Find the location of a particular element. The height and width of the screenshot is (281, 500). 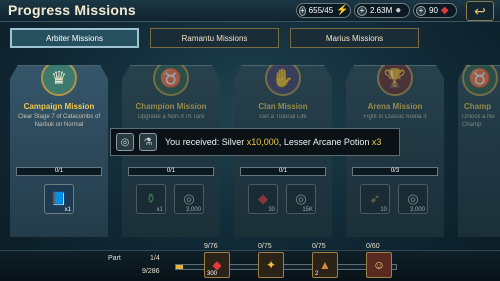

potion-icon: ⚱ is located at coordinates (151, 198).